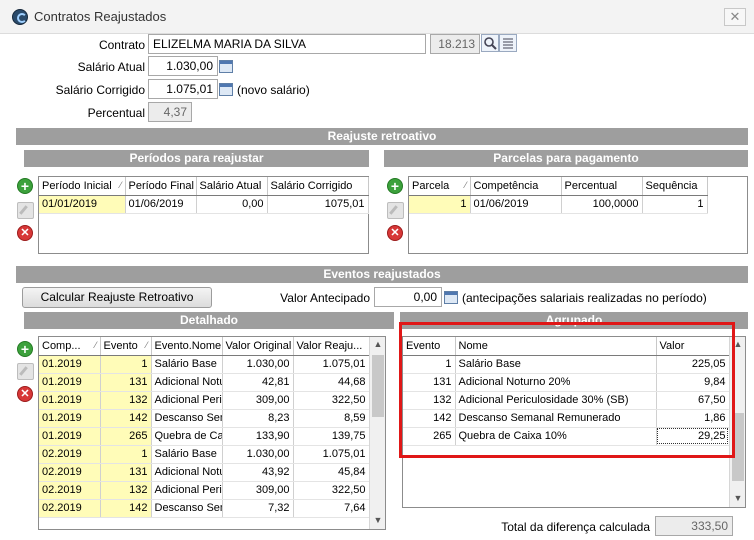  Describe the element at coordinates (187, 400) in the screenshot. I see `cell: Adicional Peric` at that location.